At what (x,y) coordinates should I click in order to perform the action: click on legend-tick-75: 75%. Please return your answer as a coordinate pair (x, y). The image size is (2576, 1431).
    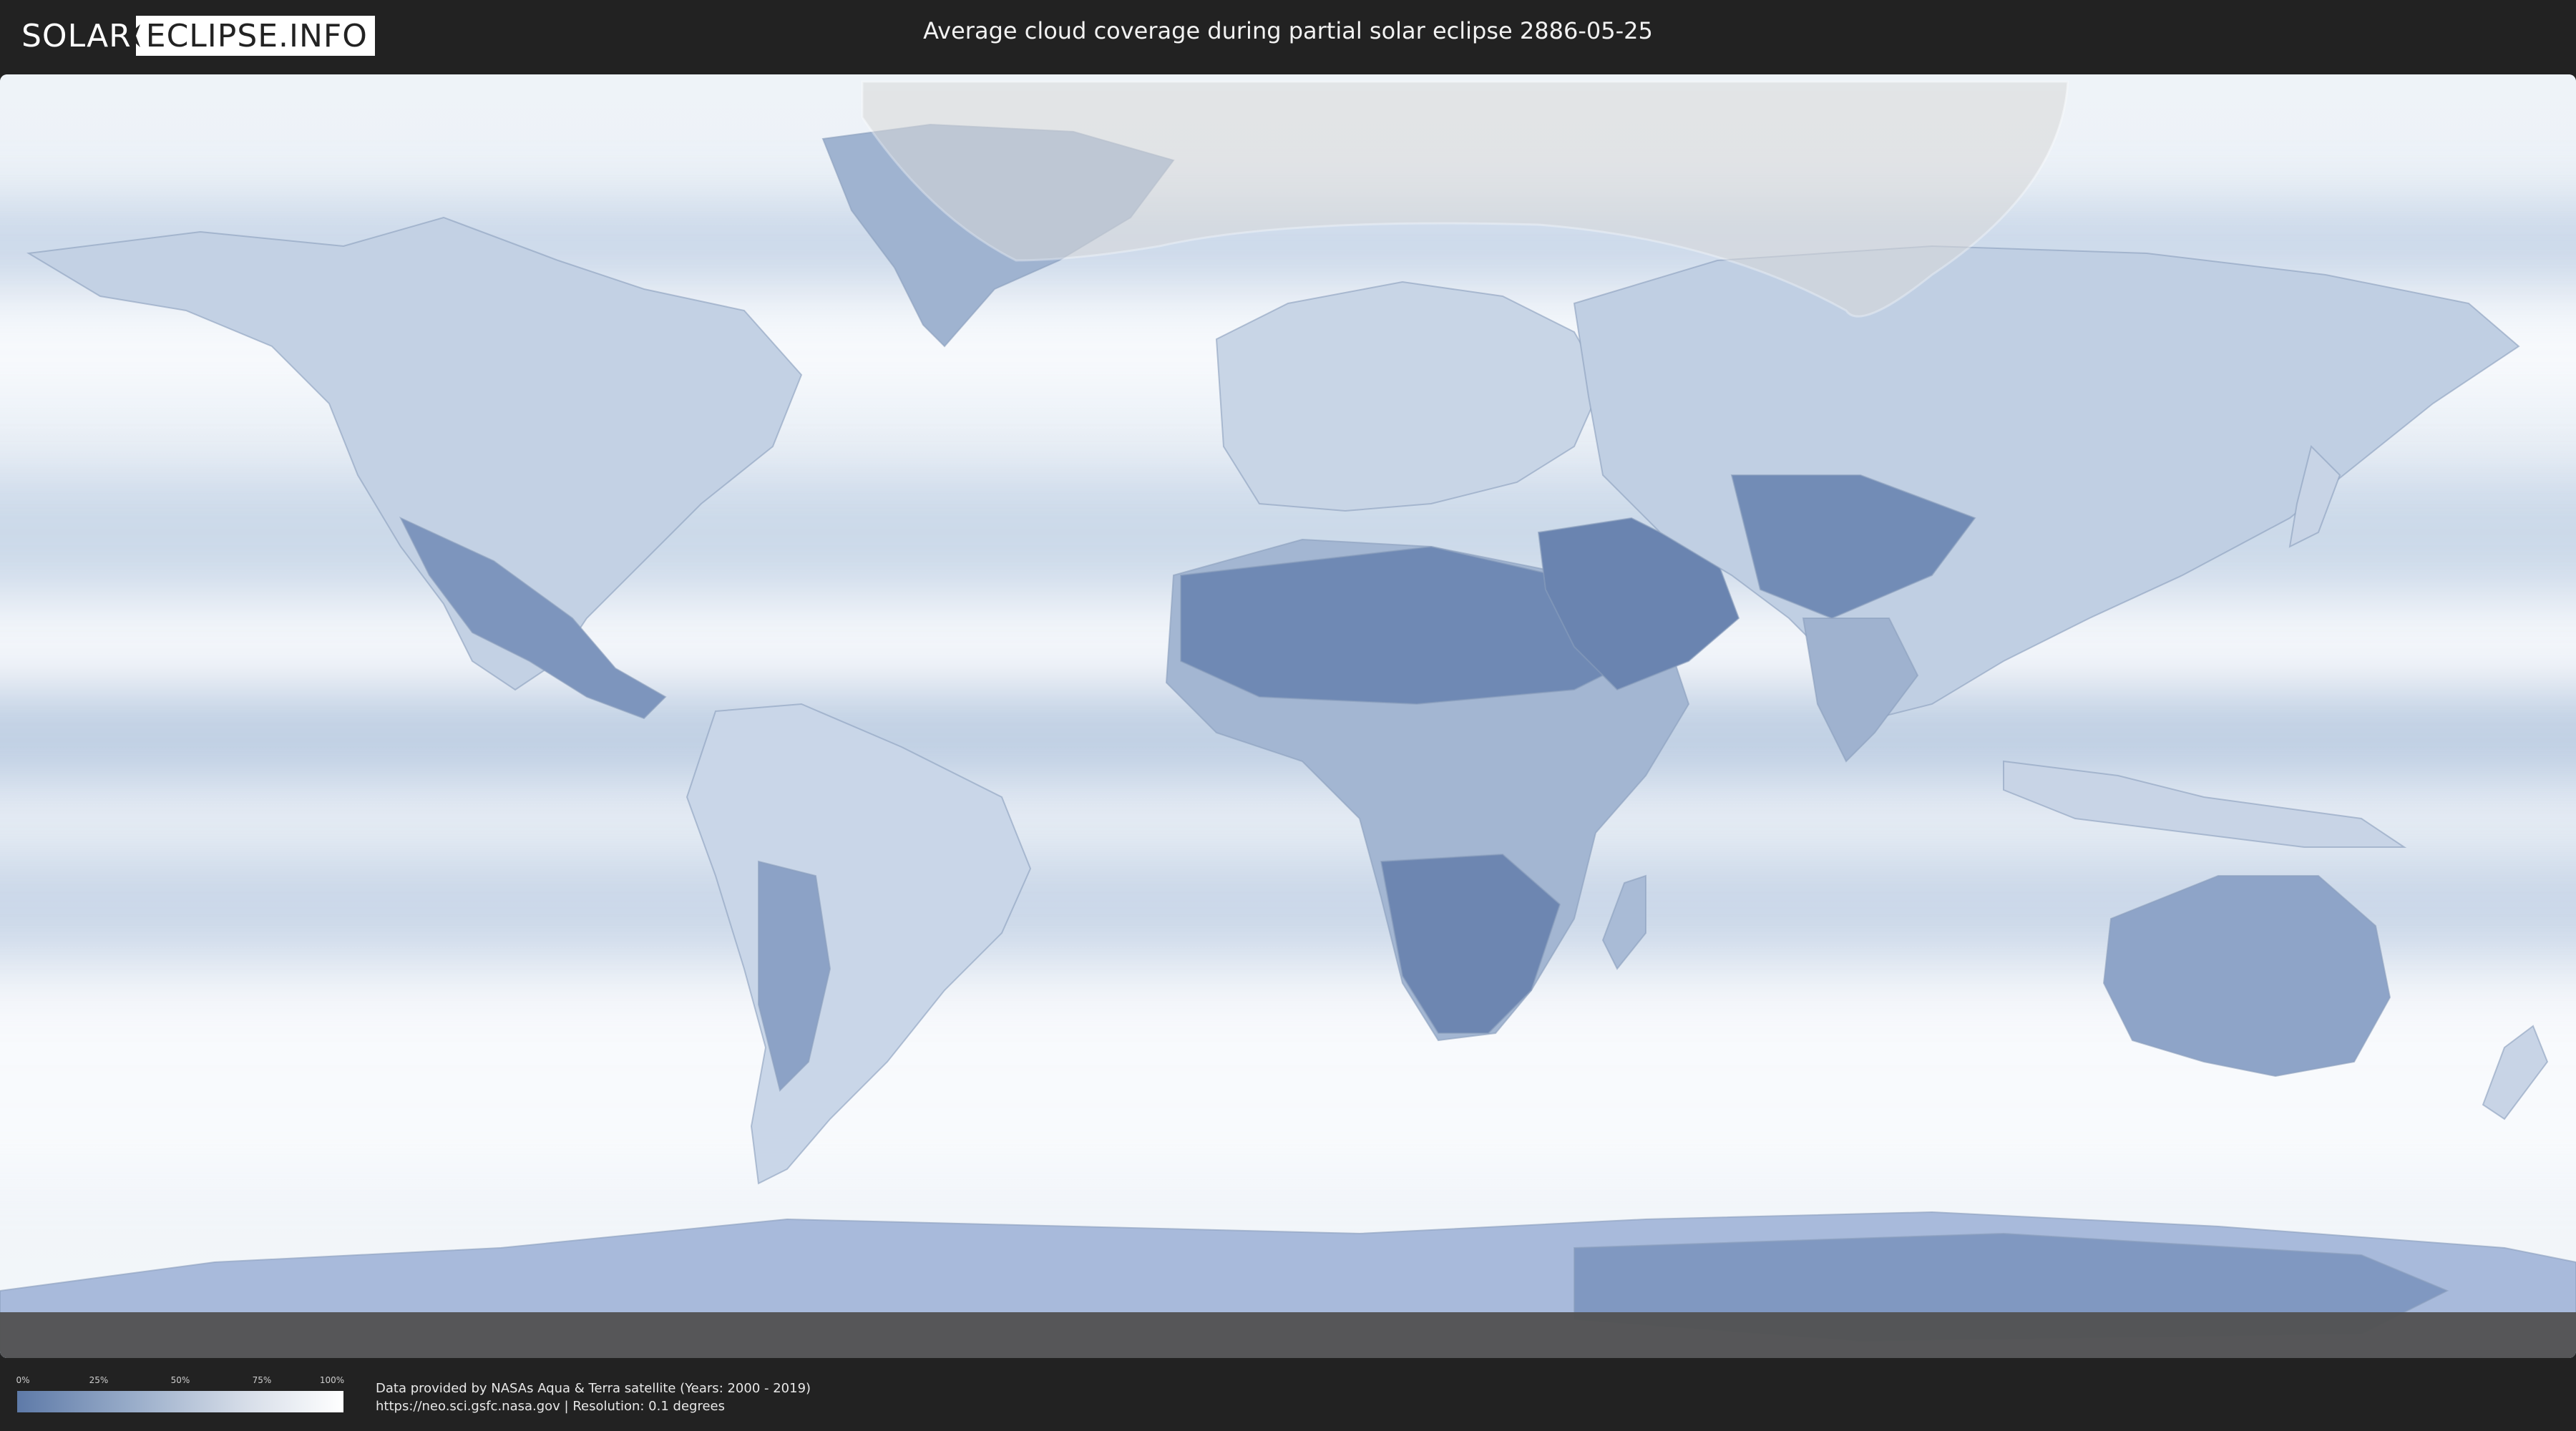
    Looking at the image, I should click on (262, 1380).